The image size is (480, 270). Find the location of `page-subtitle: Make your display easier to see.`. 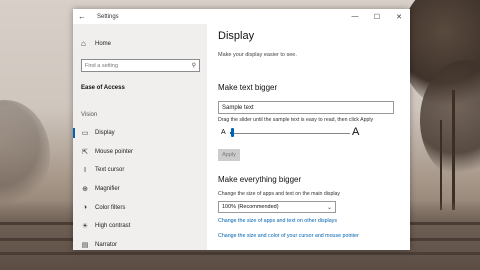

page-subtitle: Make your display easier to see. is located at coordinates (257, 55).